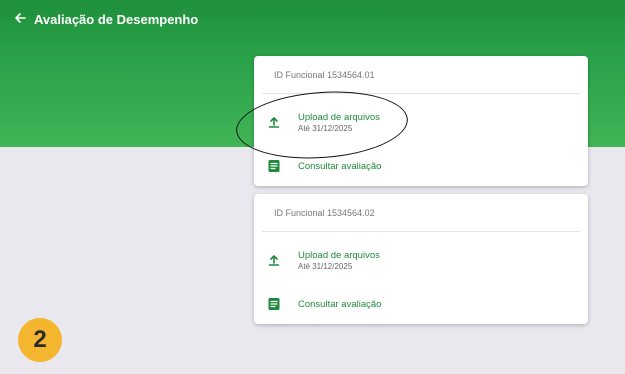  I want to click on page-title: Avaliação de Desempenho, so click(116, 19).